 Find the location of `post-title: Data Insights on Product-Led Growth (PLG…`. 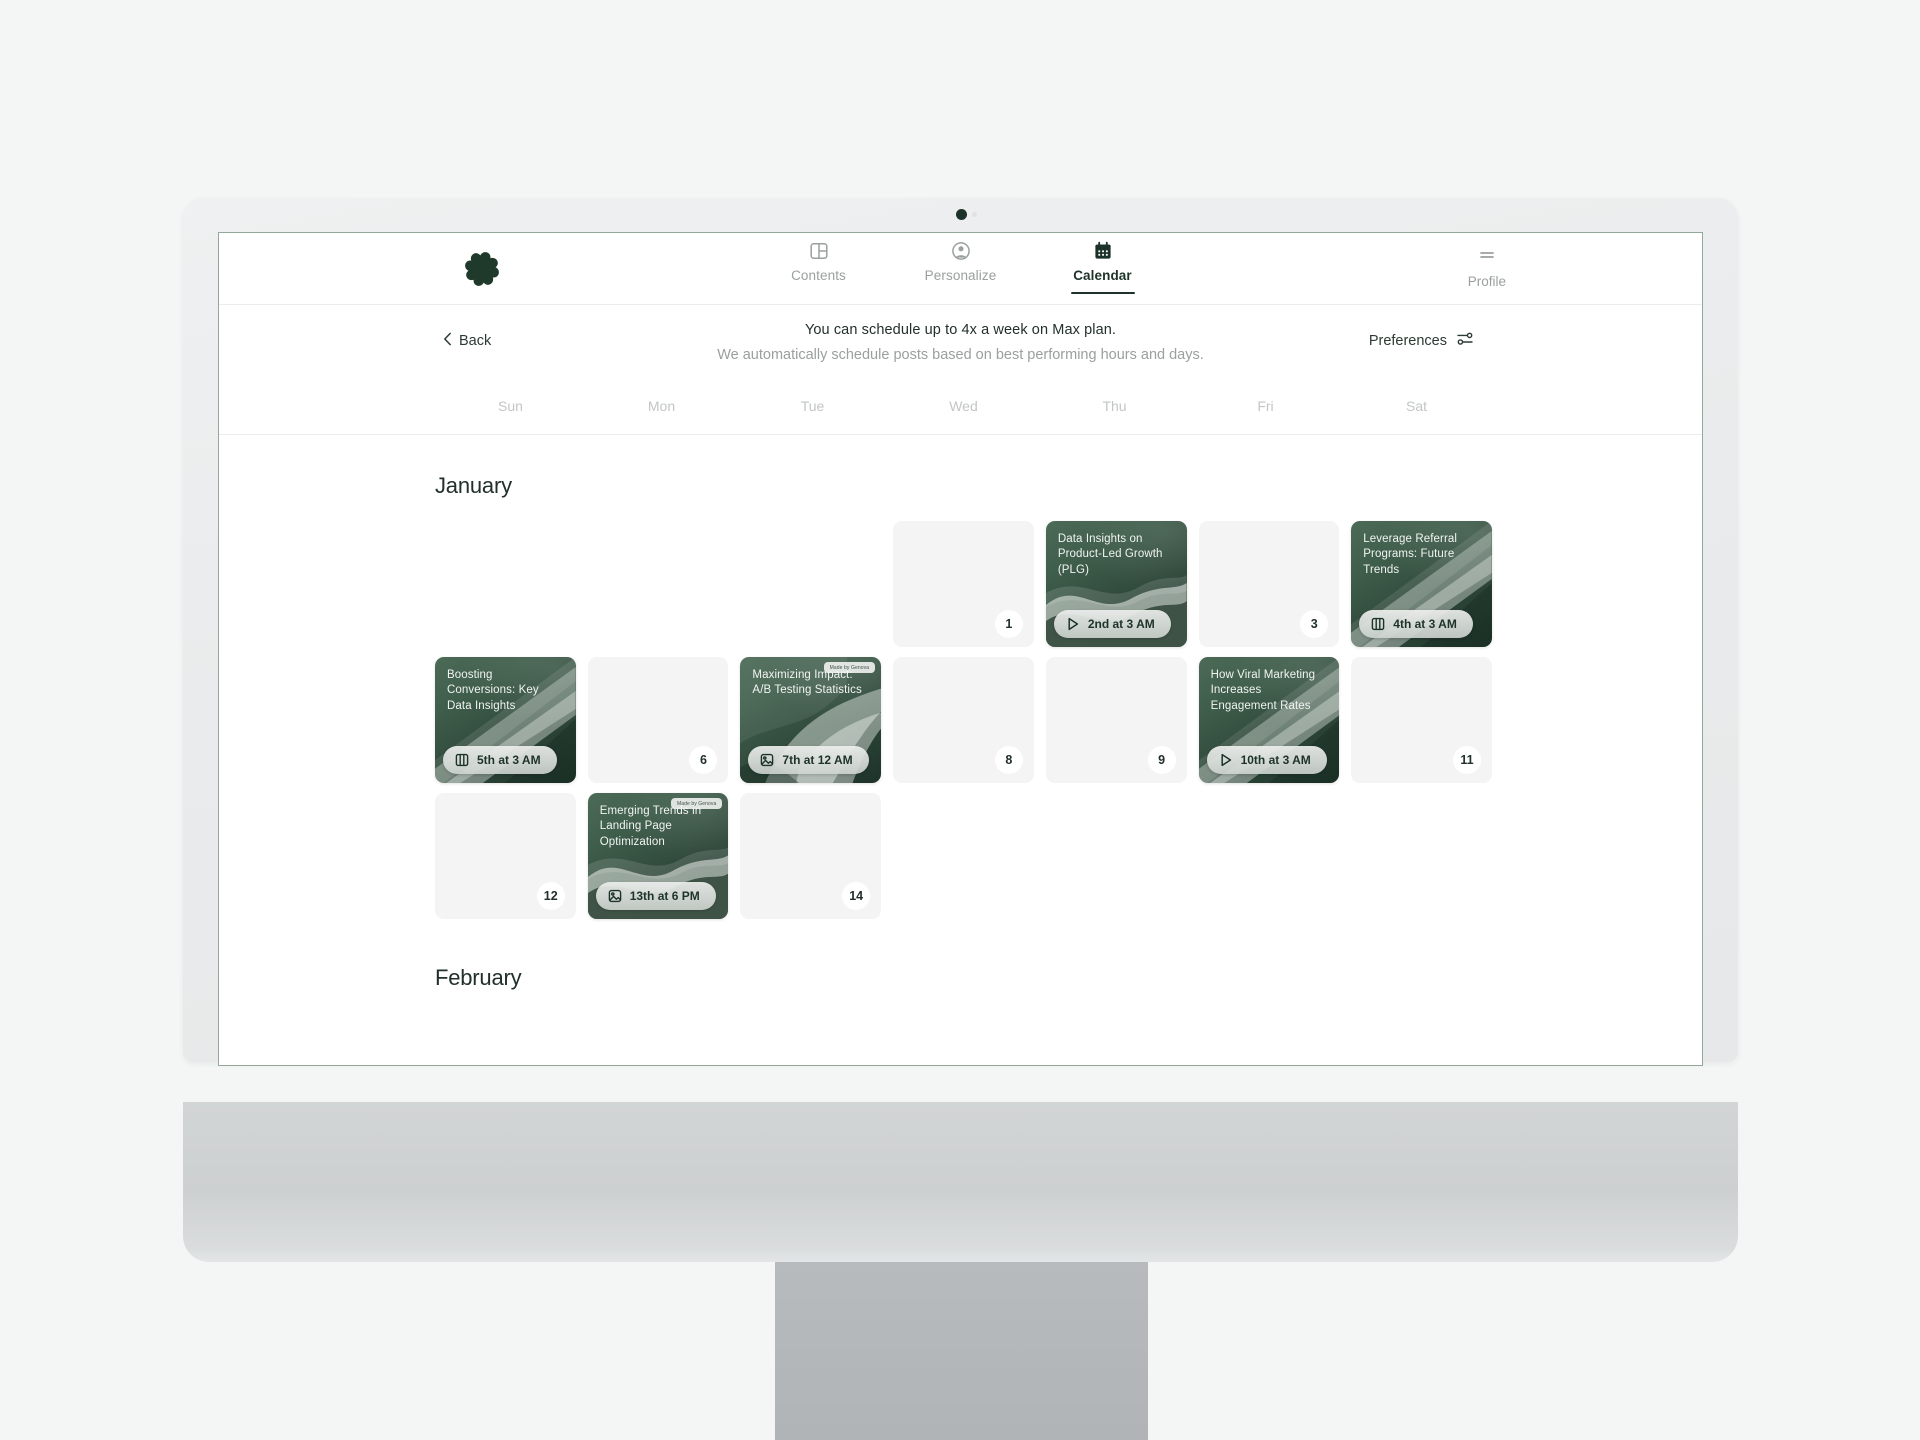

post-title: Data Insights on Product-Led Growth (PLG… is located at coordinates (1110, 554).